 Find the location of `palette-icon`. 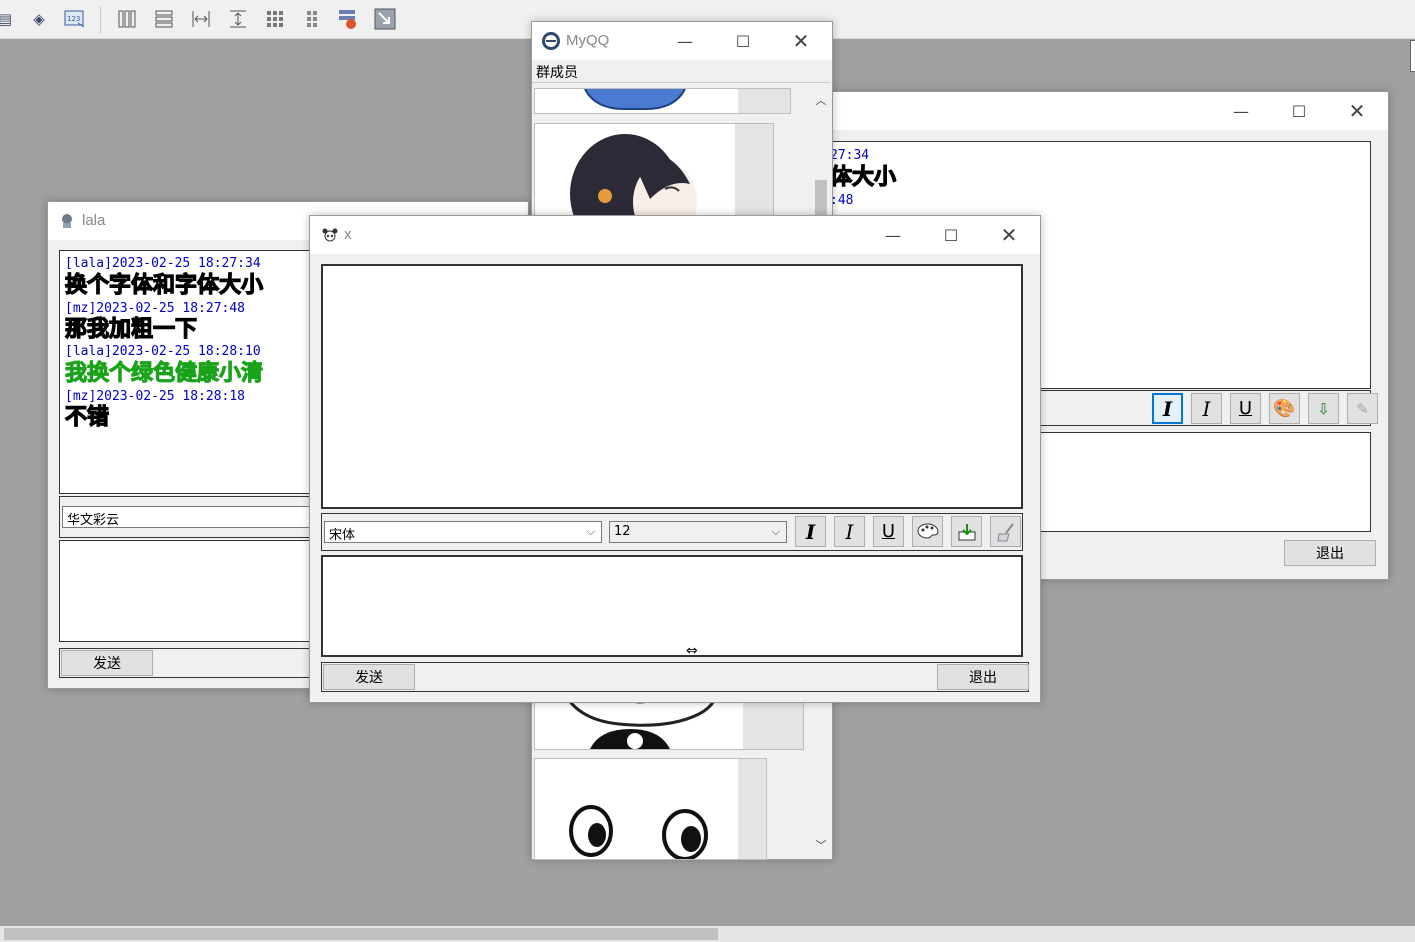

palette-icon is located at coordinates (927, 530).